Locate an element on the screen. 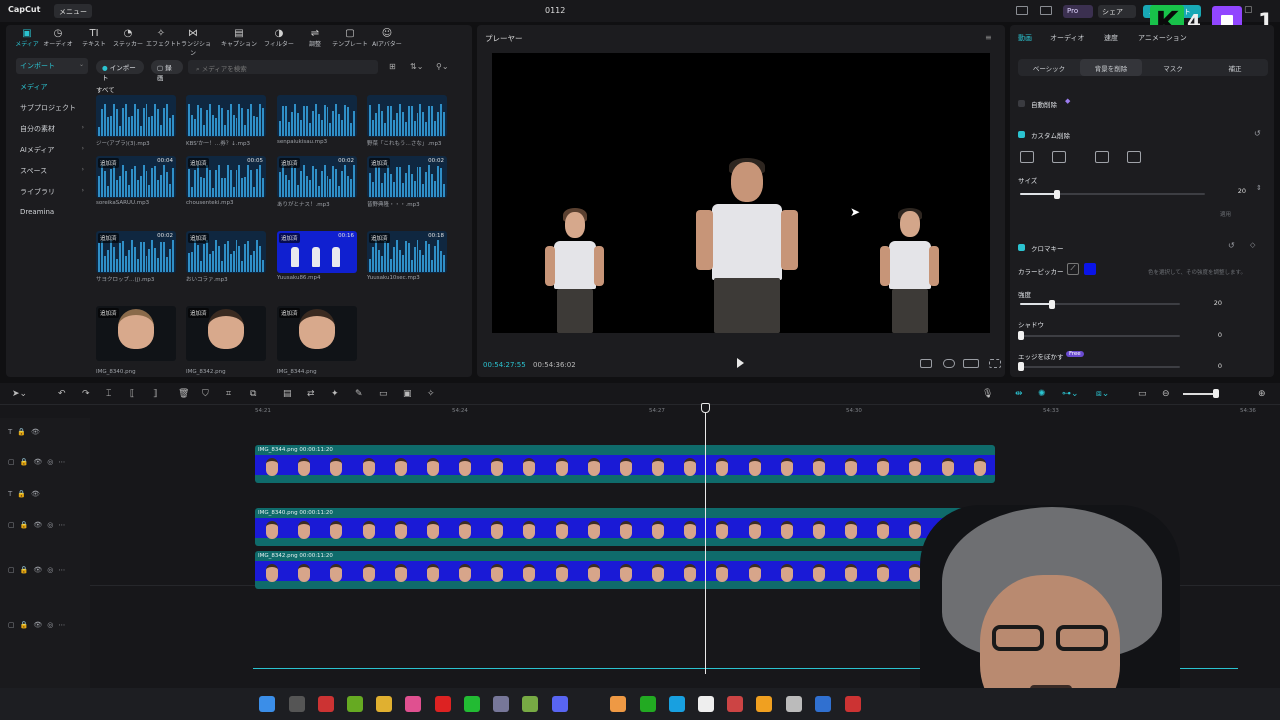 The image size is (1280, 720). tab-10: ☺ AIアバター is located at coordinates (387, 38).